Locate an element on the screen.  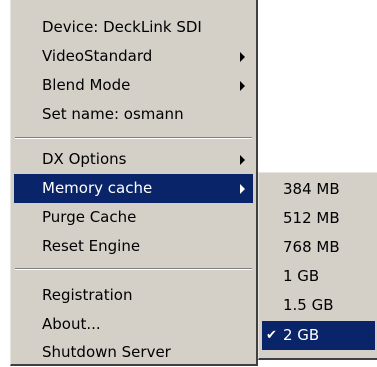
menu-item-label: Purge Cache is located at coordinates (89, 217).